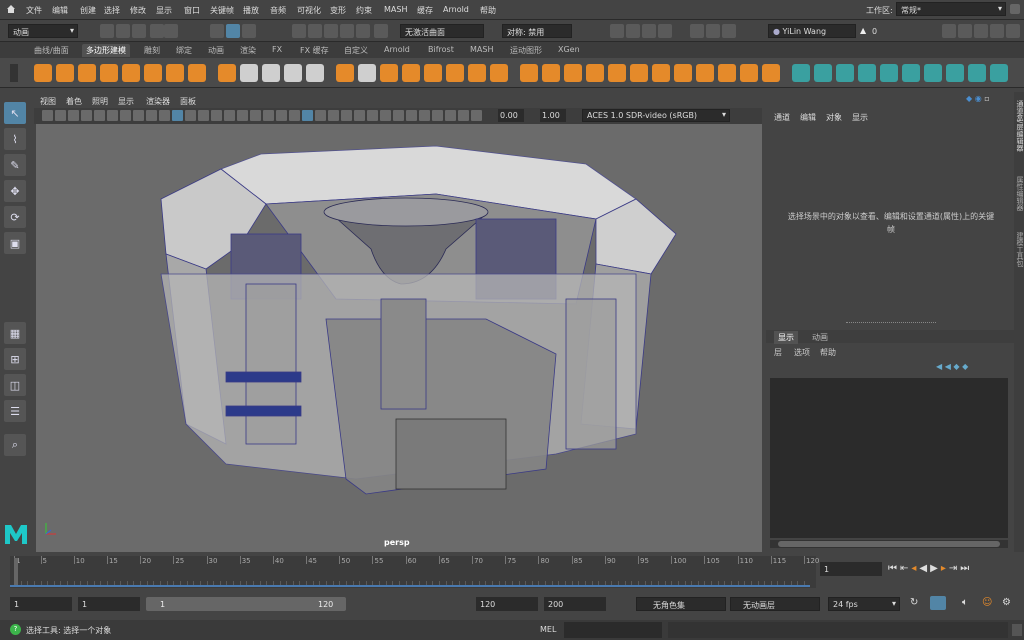 The height and width of the screenshot is (640, 1024). I want to click on torus-icon, so click(131, 73).